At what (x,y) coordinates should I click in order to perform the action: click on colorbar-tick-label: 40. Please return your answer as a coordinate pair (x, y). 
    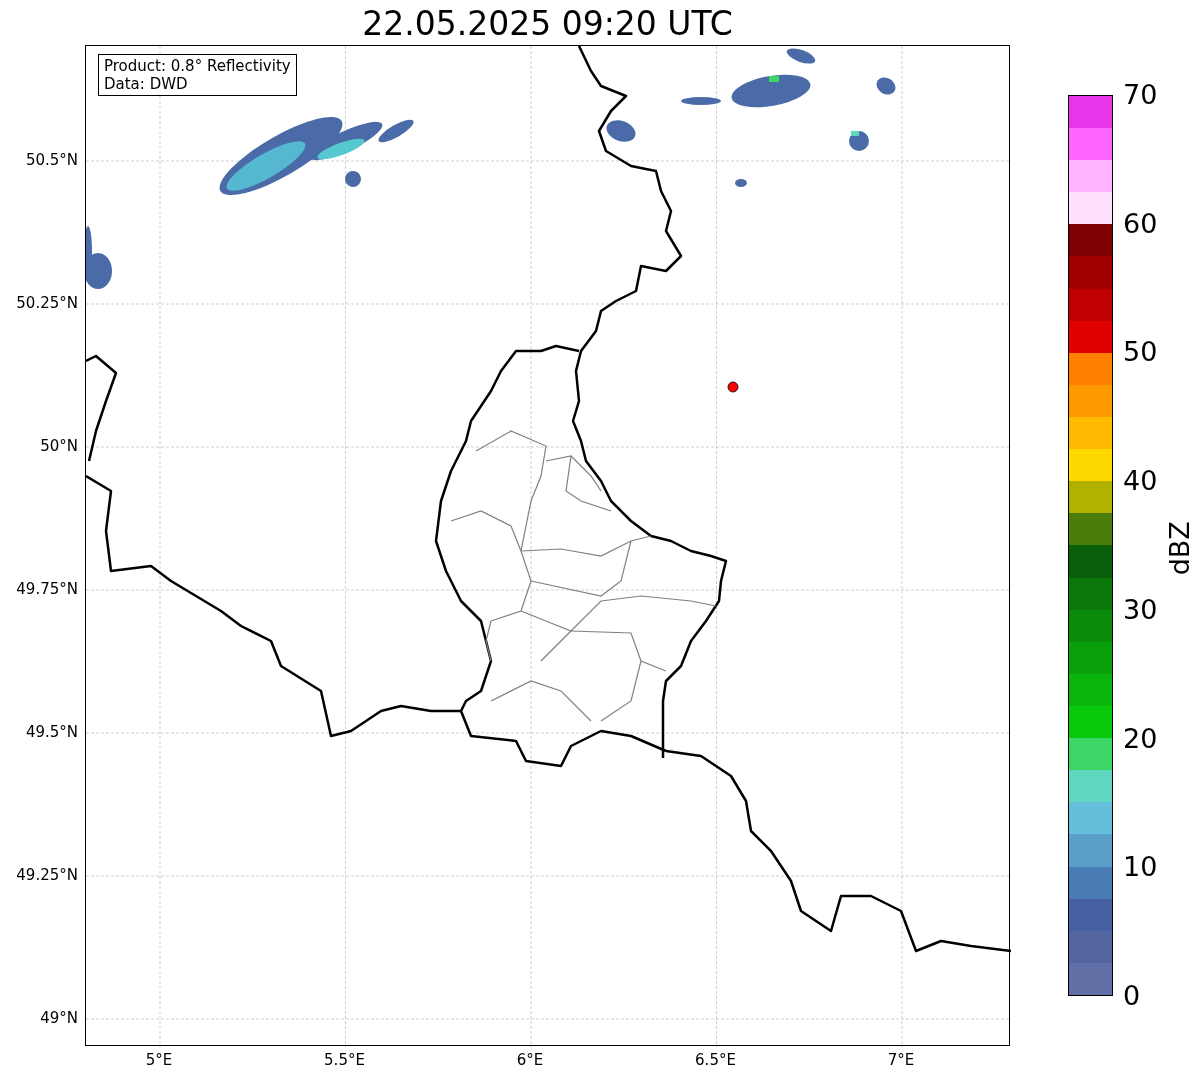
    Looking at the image, I should click on (1140, 481).